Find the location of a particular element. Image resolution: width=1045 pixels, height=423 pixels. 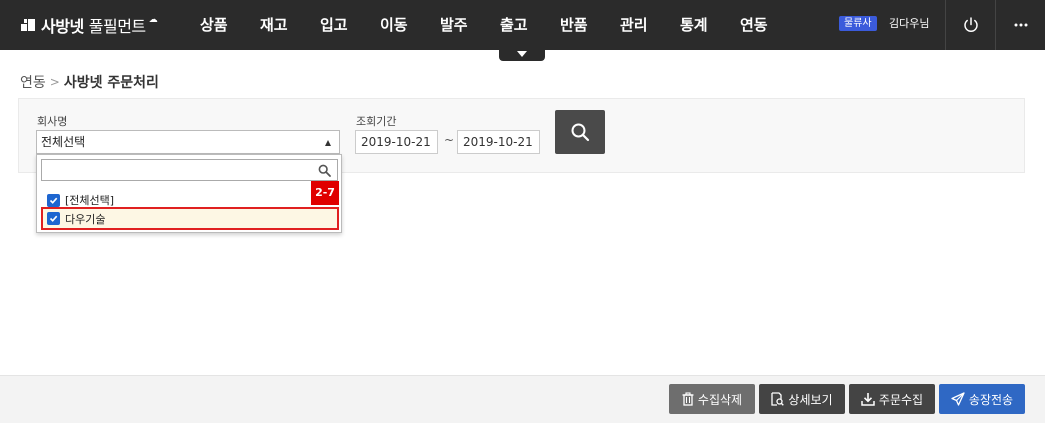

delete-collected-button: 수집삭제 is located at coordinates (712, 399).